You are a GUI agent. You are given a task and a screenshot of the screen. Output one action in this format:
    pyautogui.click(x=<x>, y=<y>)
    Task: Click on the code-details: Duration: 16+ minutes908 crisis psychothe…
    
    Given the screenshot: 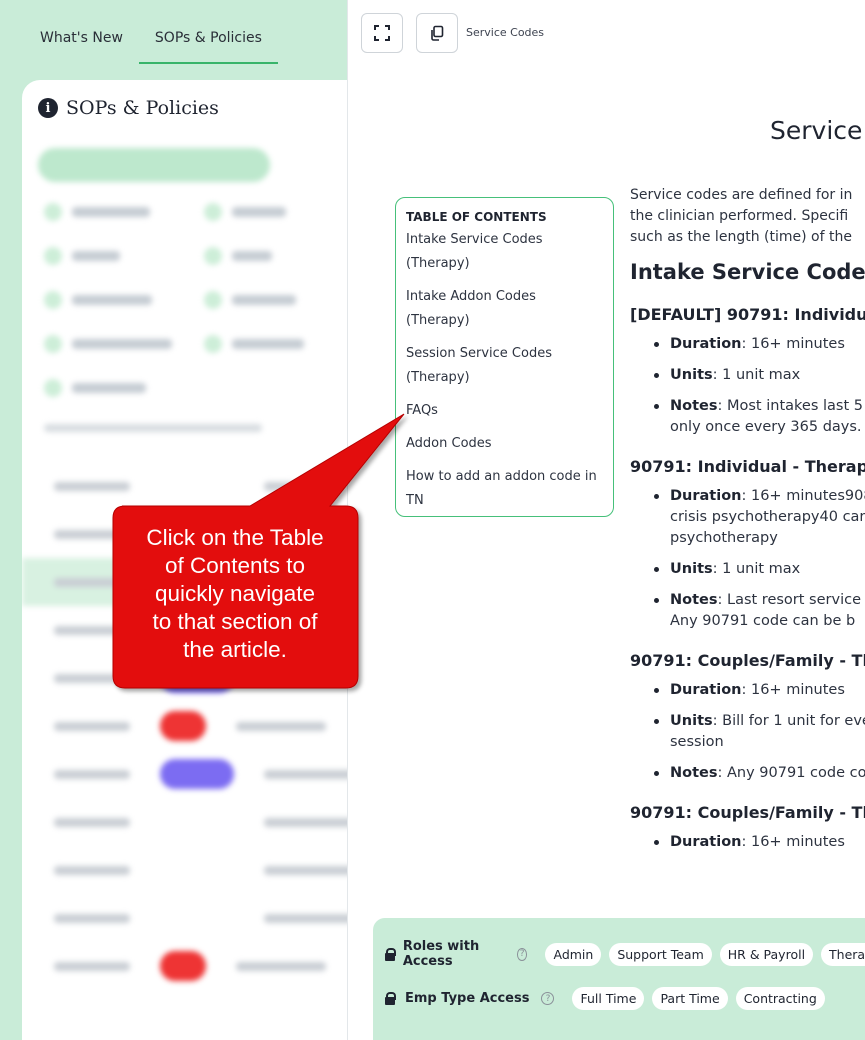 What is the action you would take?
    pyautogui.click(x=747, y=559)
    